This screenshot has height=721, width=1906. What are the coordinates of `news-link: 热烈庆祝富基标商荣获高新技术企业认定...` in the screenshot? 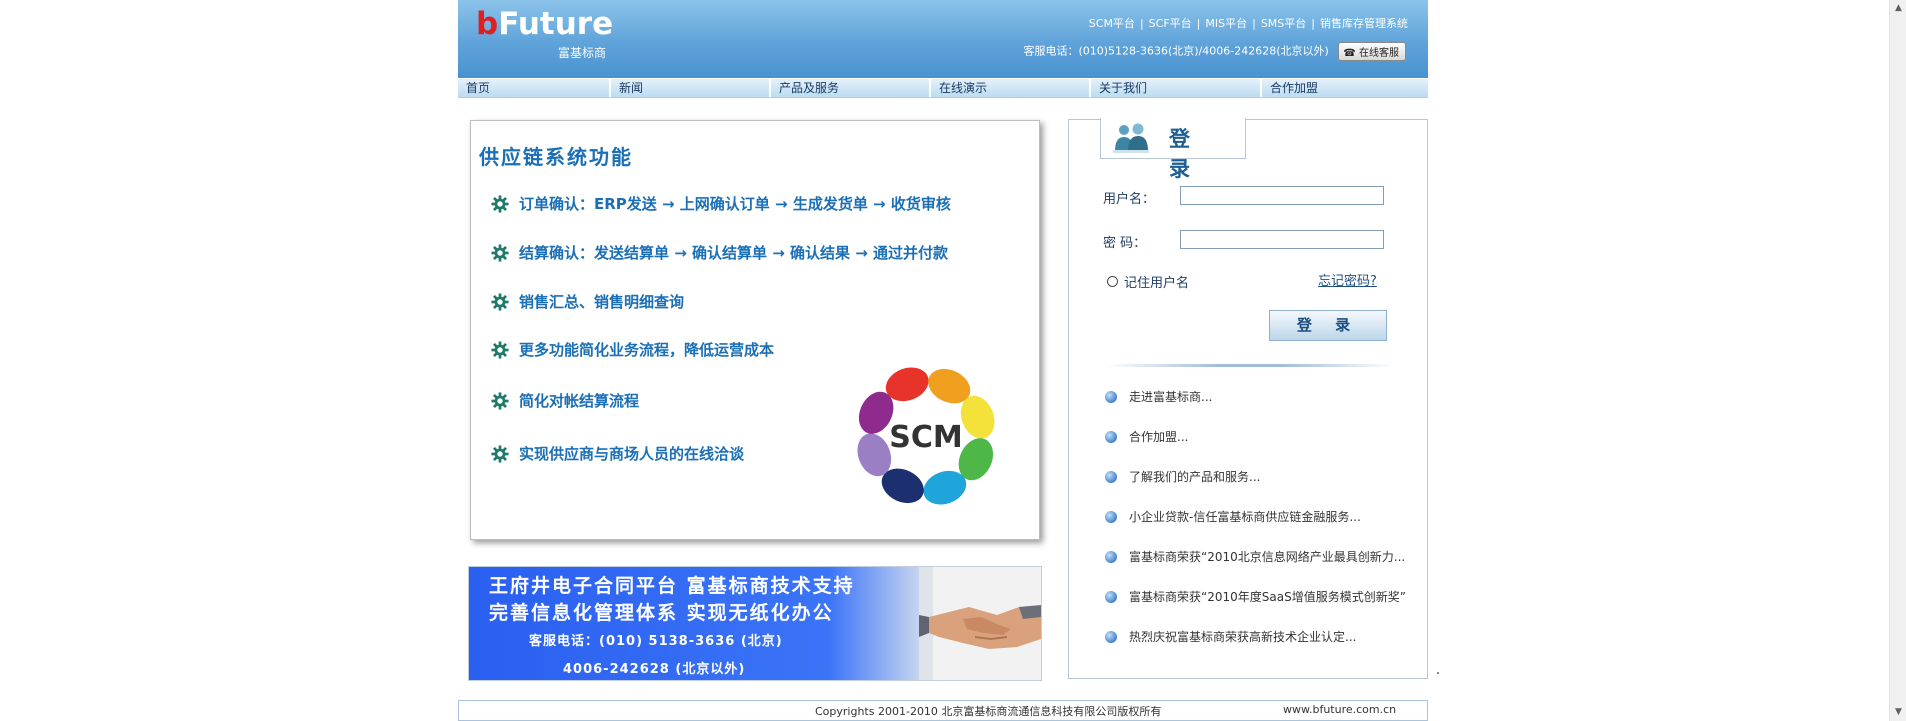 It's located at (1242, 636).